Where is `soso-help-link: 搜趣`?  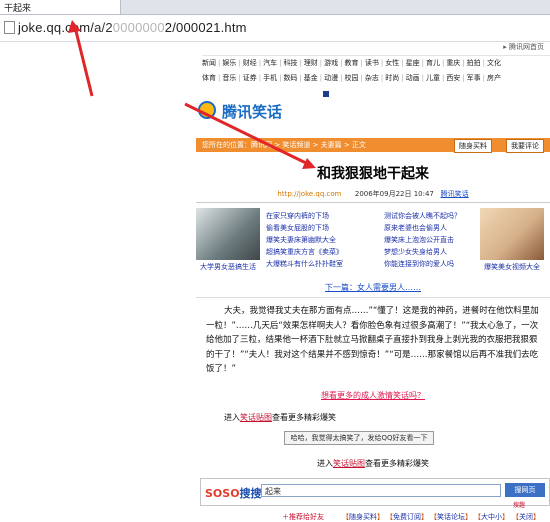 soso-help-link: 搜趣 is located at coordinates (519, 504).